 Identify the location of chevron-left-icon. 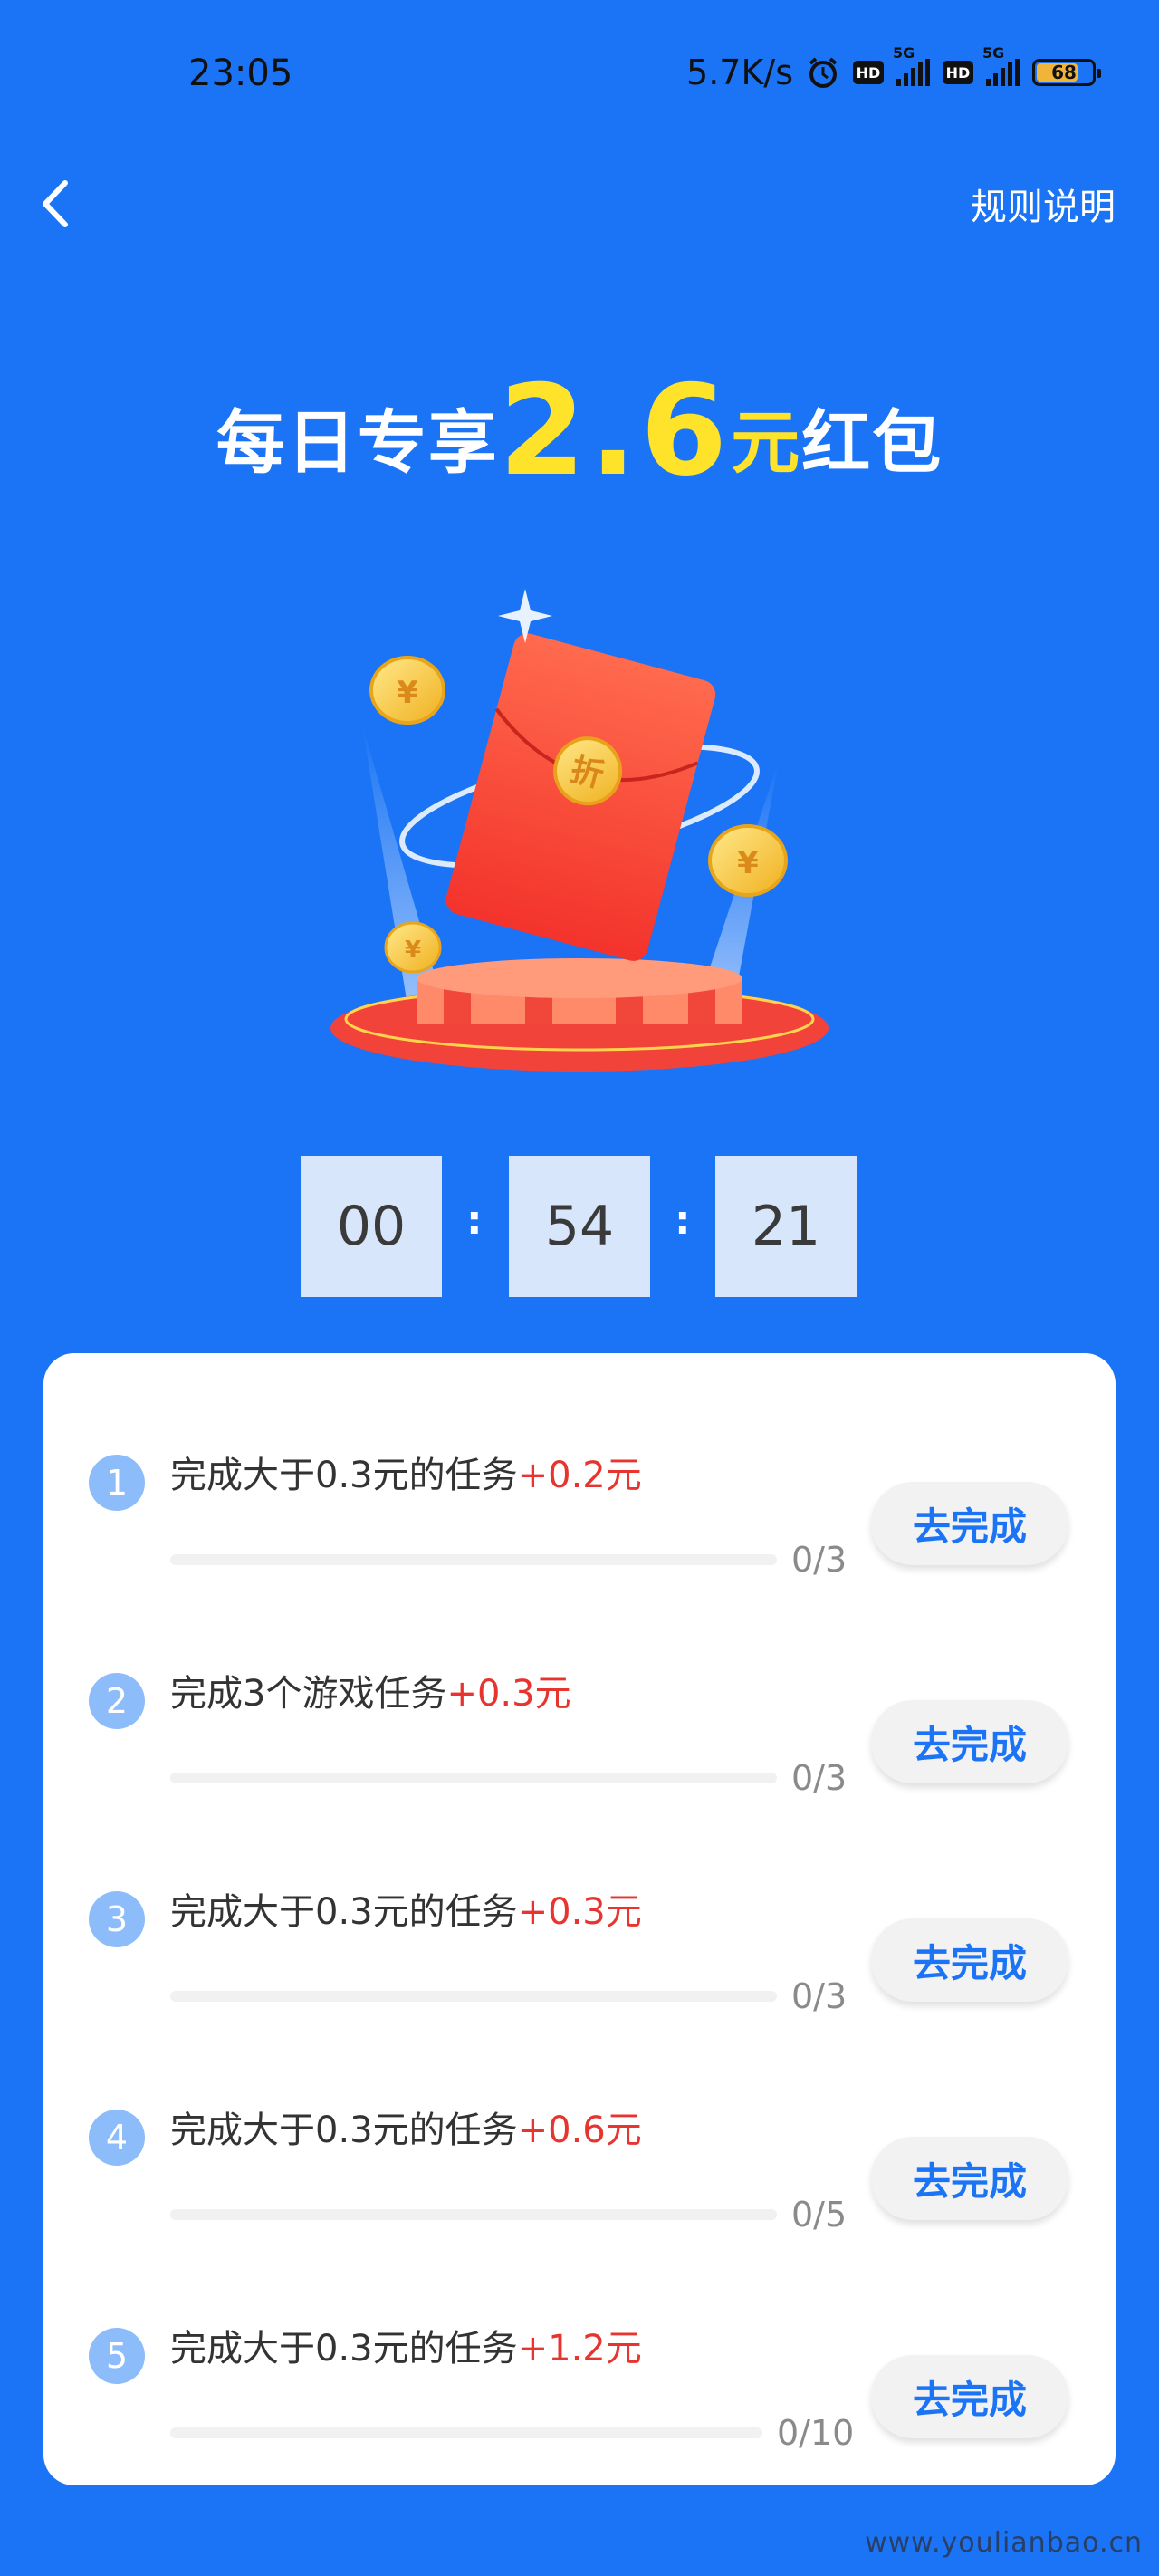
(56, 203).